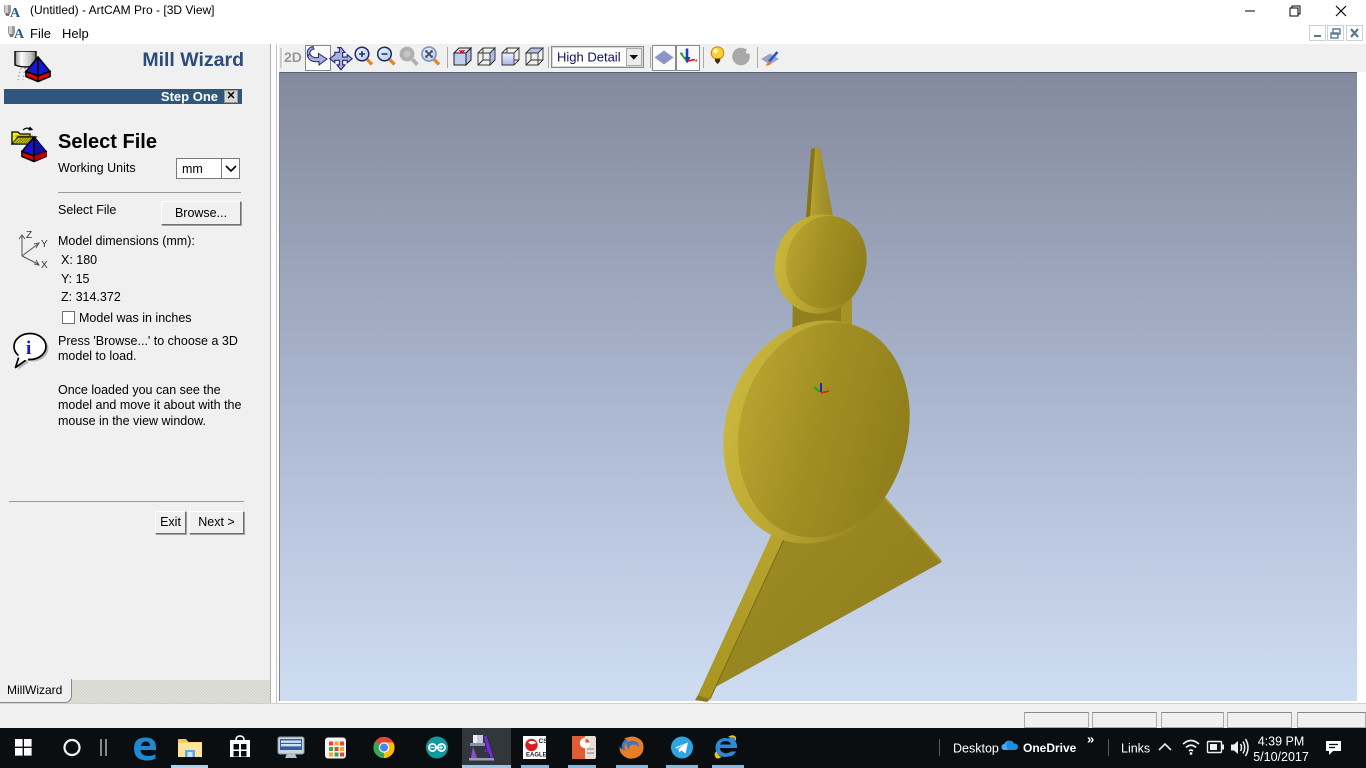 The height and width of the screenshot is (768, 1366). What do you see at coordinates (44, 264) in the screenshot?
I see `svg-text: X` at bounding box center [44, 264].